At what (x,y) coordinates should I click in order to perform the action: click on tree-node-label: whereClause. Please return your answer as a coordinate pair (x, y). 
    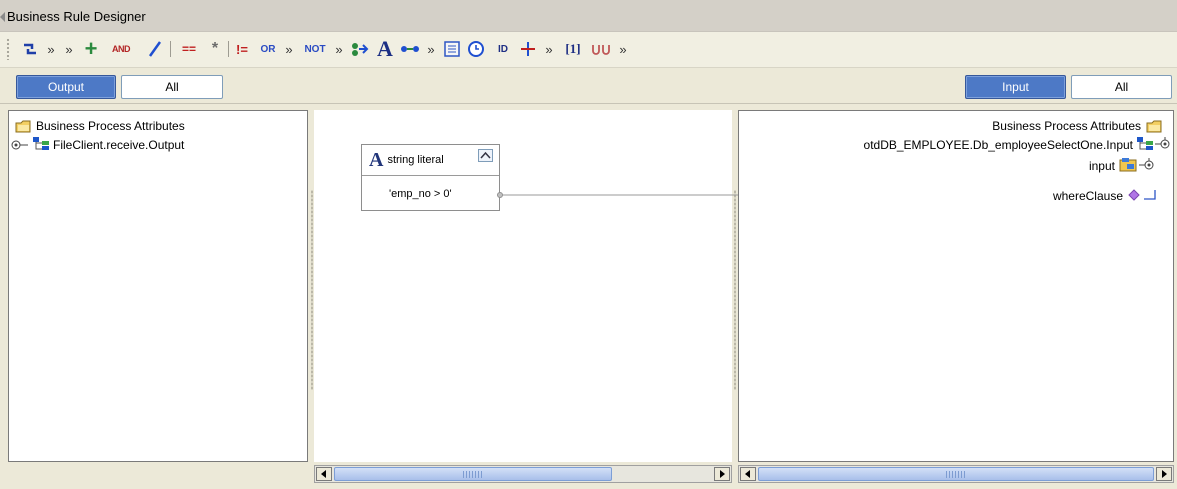
    Looking at the image, I should click on (1087, 196).